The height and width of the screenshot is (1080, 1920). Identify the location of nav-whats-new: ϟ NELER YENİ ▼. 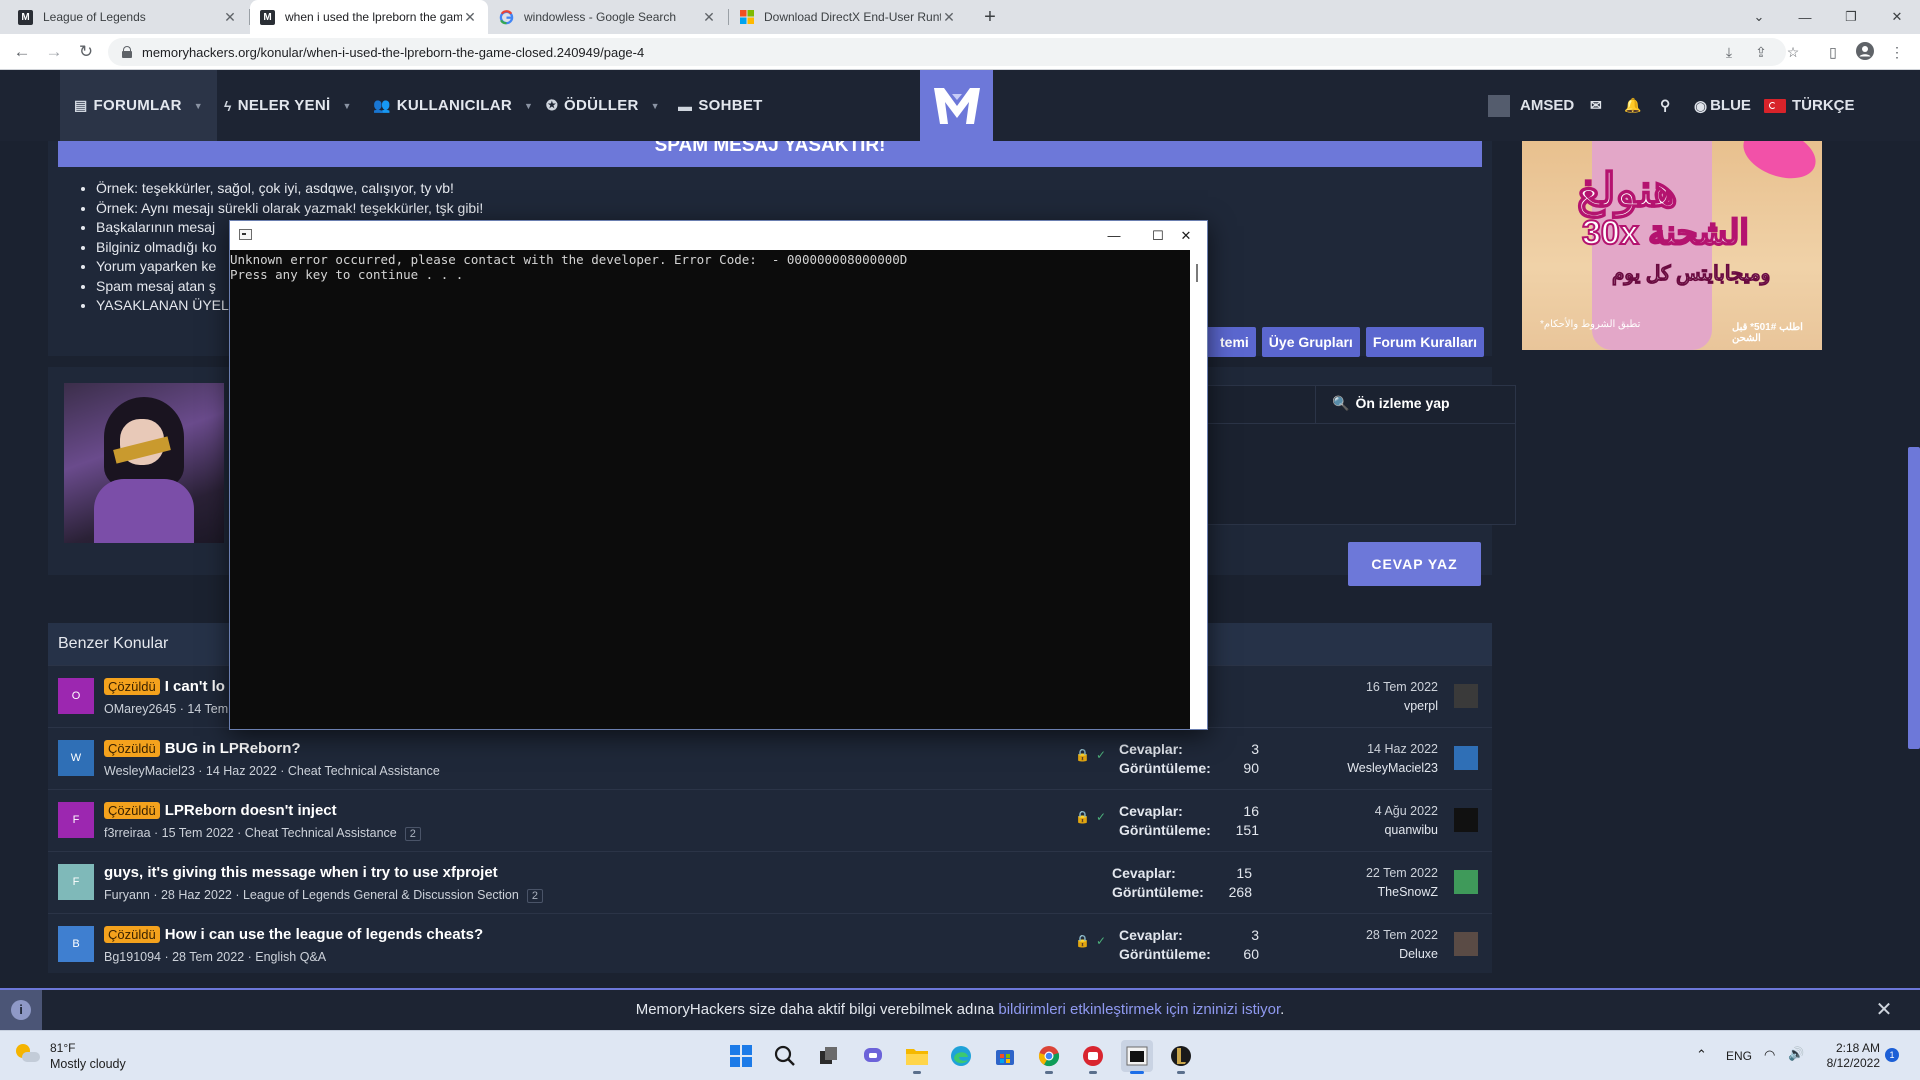
(288, 105).